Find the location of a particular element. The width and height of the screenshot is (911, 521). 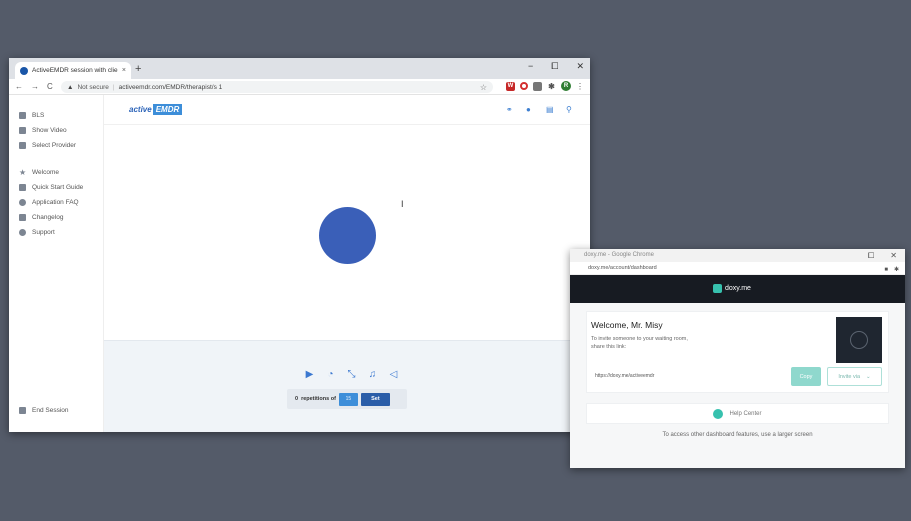

extension-area: W ✱ R ⋮ is located at coordinates (545, 86).